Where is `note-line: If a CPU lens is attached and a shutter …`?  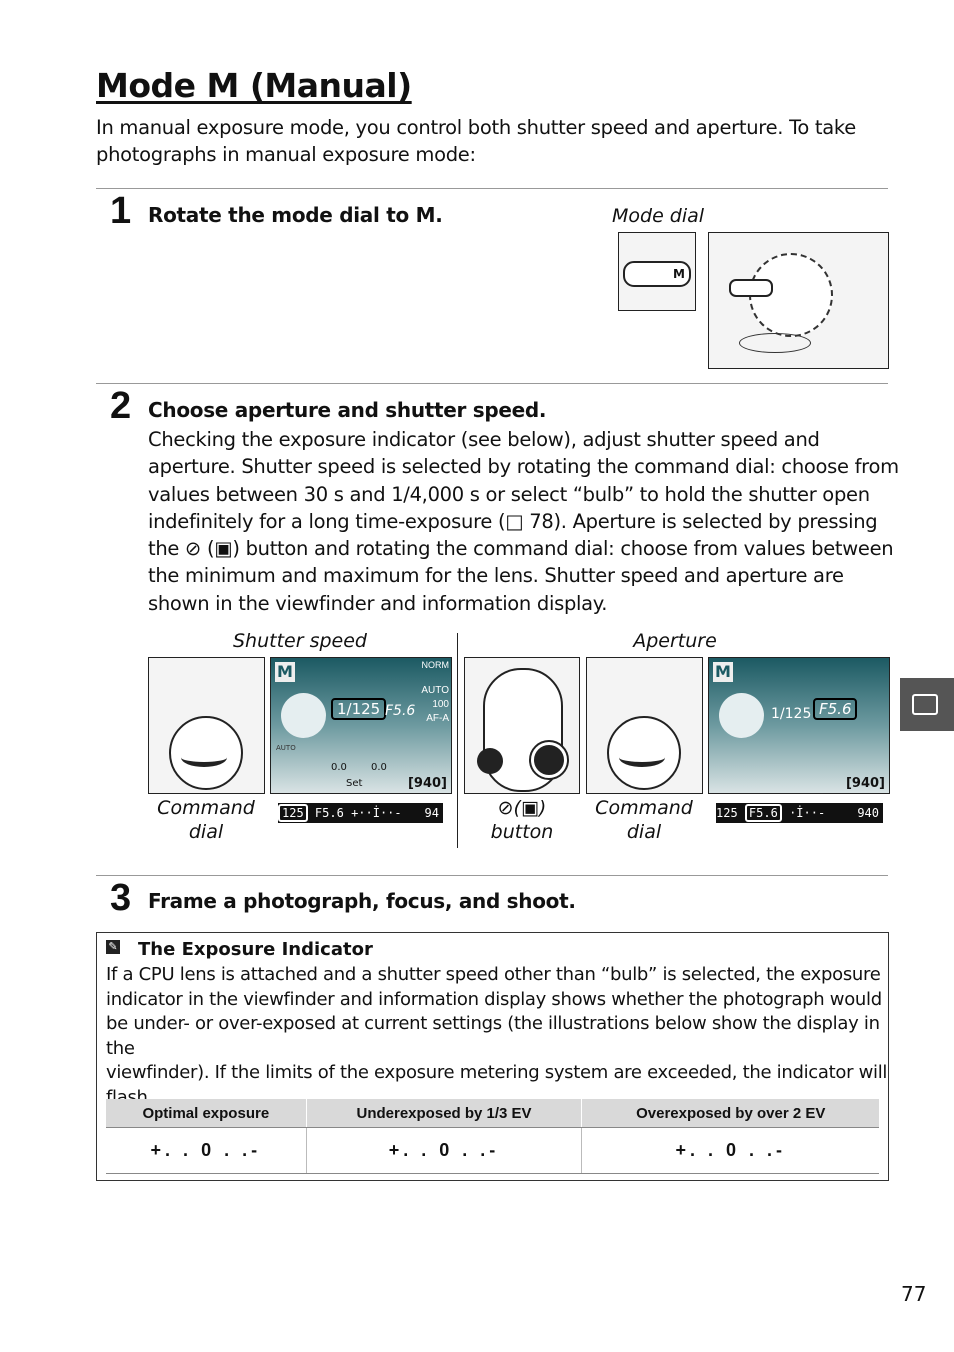
note-line: If a CPU lens is attached and a shutter … is located at coordinates (493, 974).